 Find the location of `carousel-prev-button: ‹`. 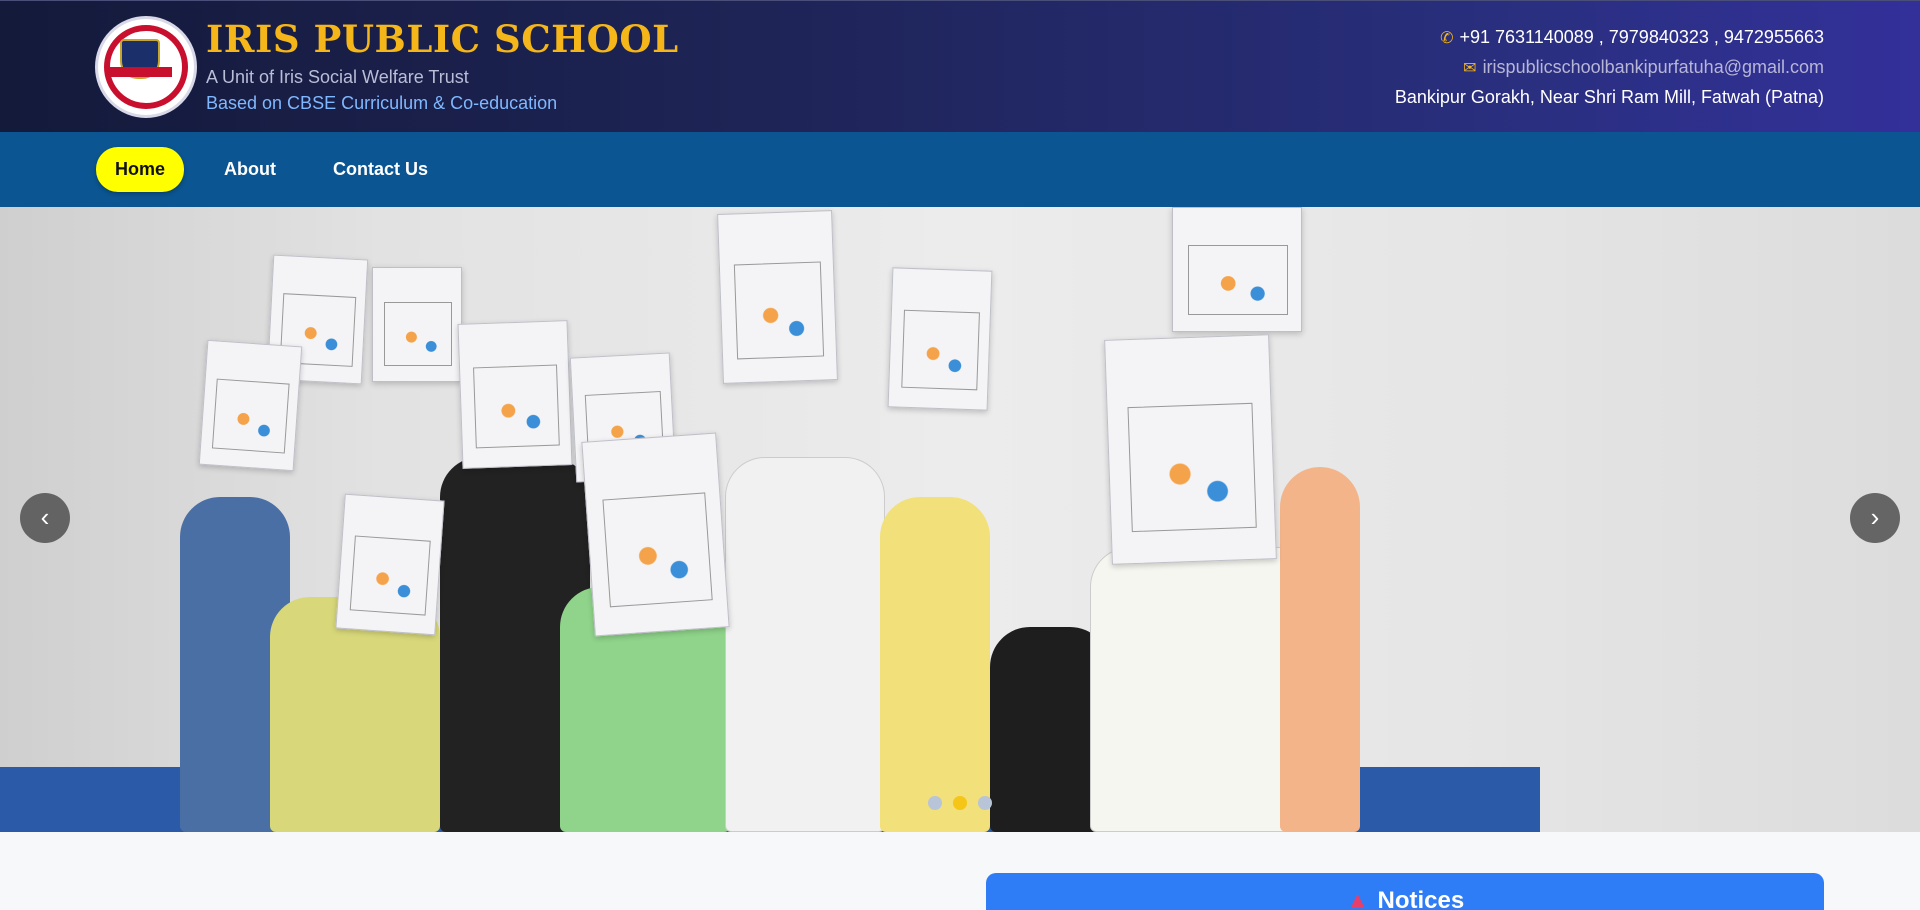

carousel-prev-button: ‹ is located at coordinates (45, 518).